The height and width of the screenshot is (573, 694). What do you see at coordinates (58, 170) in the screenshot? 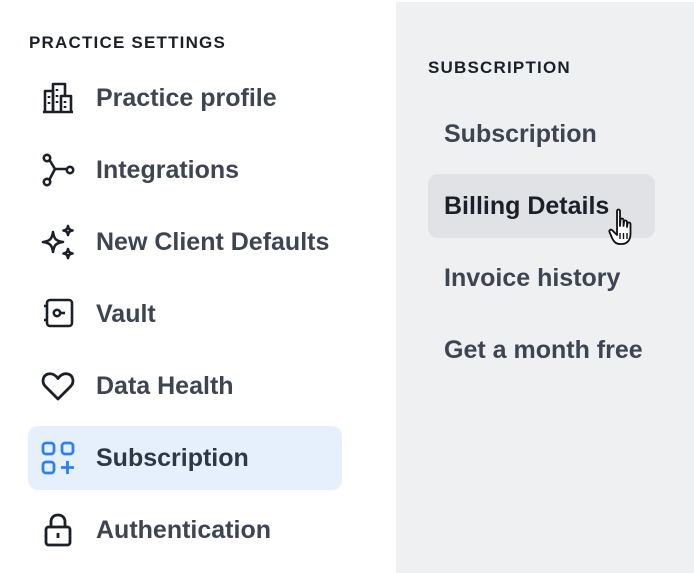
I see `integrations-icon` at bounding box center [58, 170].